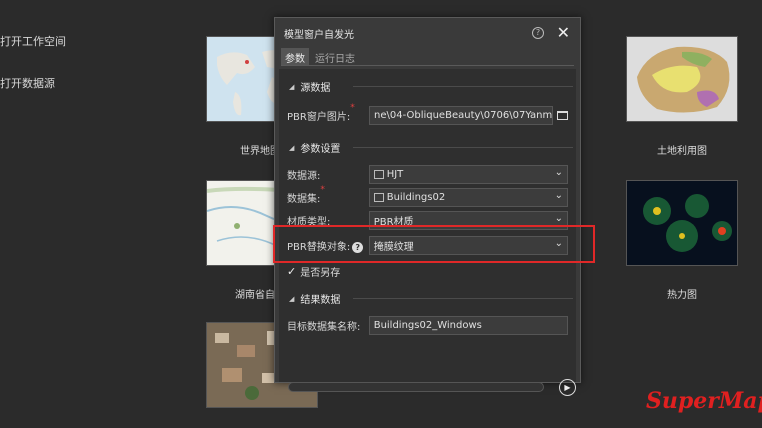 The width and height of the screenshot is (762, 428). I want to click on start-menu: 打开工作空间 打开数据源, so click(33, 72).